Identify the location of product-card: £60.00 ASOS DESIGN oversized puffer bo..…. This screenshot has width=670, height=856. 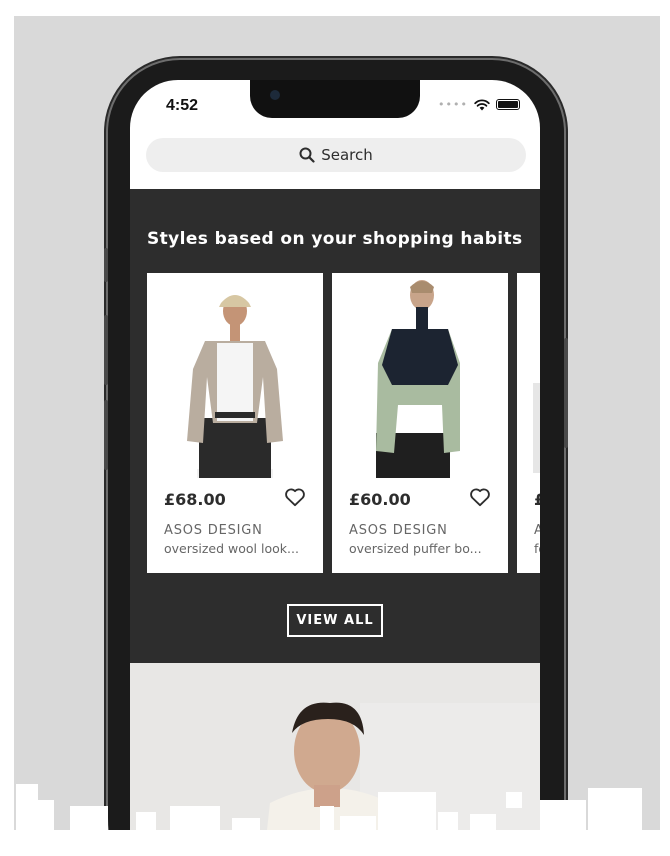
(420, 423).